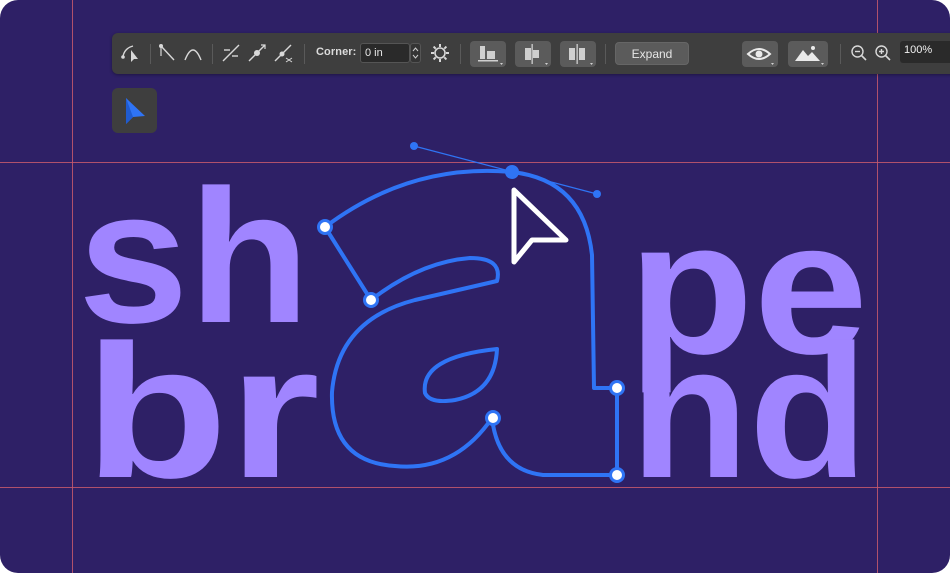  I want to click on mouse-cursor-icon, so click(540, 226).